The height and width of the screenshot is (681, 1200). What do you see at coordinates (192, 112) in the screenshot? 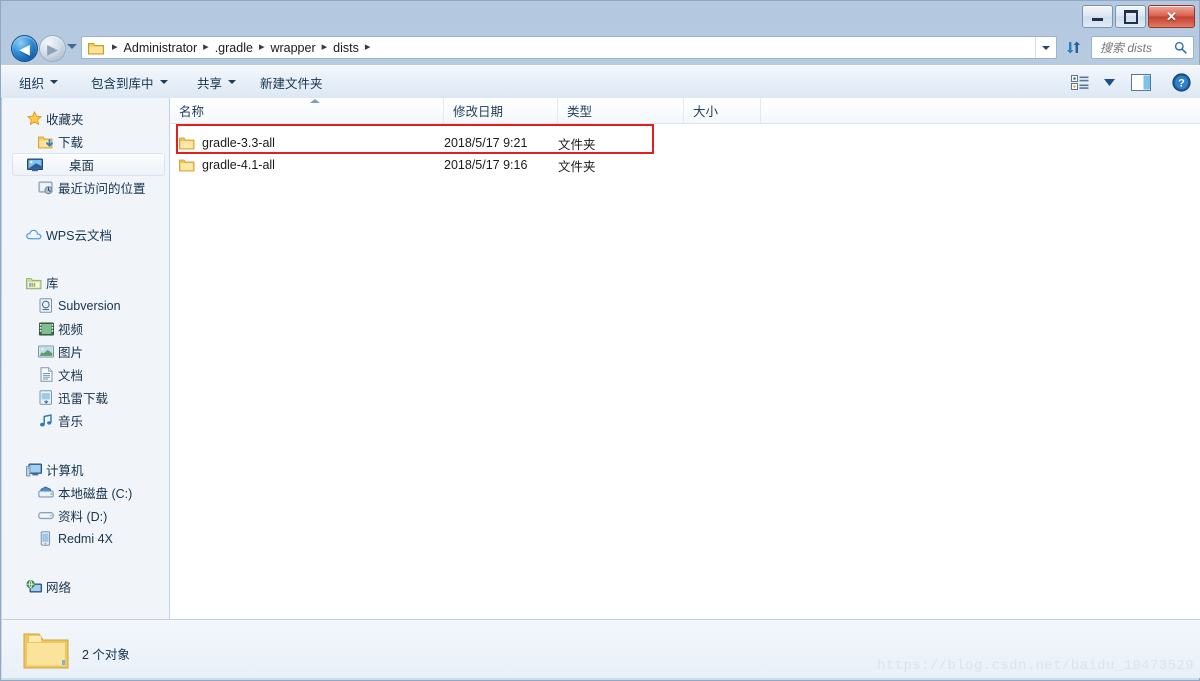
I see `column-header-name-label: 名称` at bounding box center [192, 112].